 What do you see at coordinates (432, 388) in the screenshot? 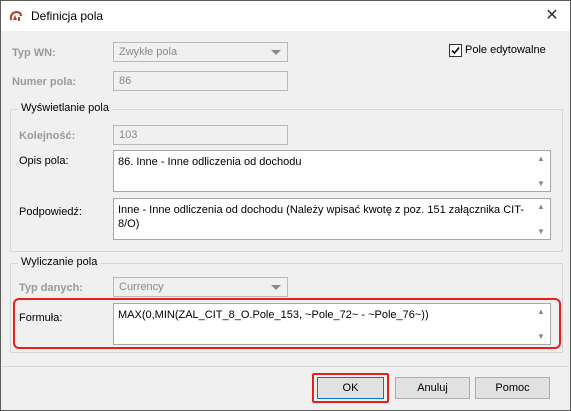
I see `anuluj-button: Anuluj` at bounding box center [432, 388].